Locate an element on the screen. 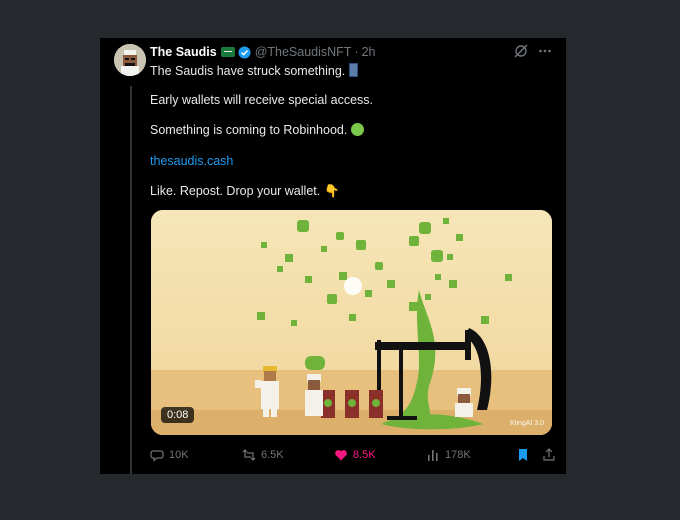 The width and height of the screenshot is (680, 520). views-button: 178K is located at coordinates (471, 455).